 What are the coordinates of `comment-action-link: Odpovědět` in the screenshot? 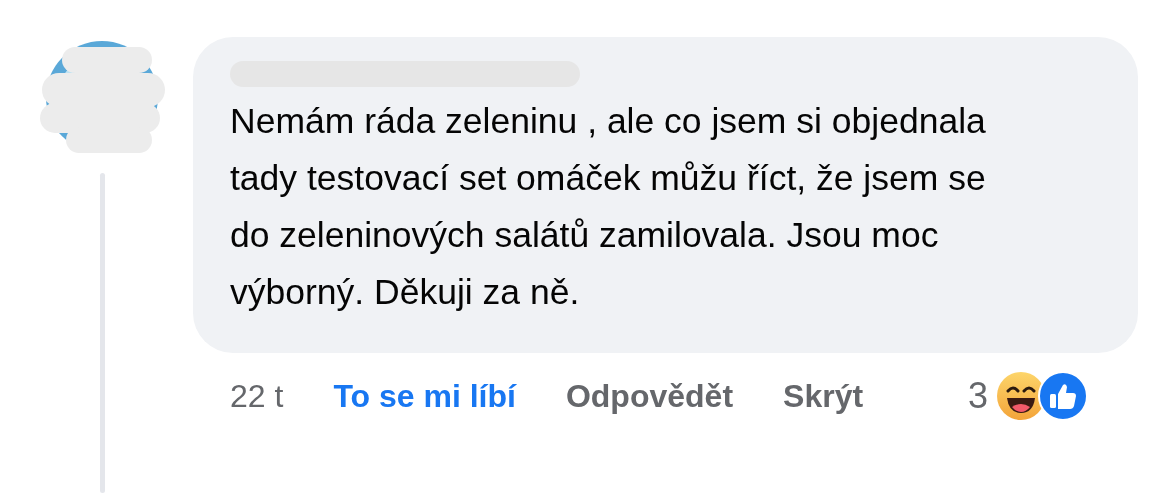 It's located at (649, 396).